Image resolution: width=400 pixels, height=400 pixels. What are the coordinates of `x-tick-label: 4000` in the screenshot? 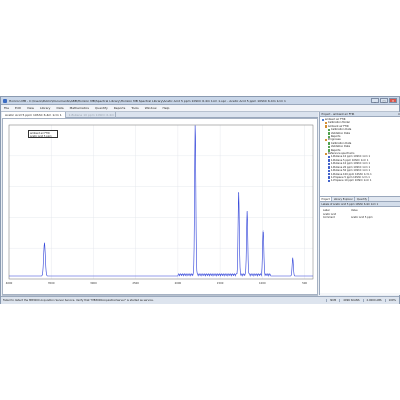 It's located at (9, 283).